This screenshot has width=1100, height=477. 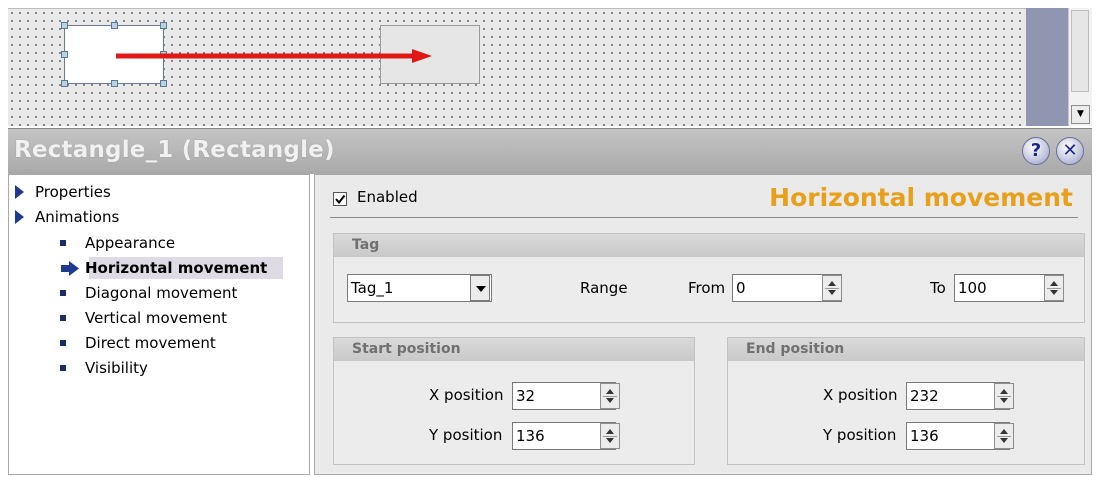 I want to click on tag-group-title: Tag, so click(x=366, y=245).